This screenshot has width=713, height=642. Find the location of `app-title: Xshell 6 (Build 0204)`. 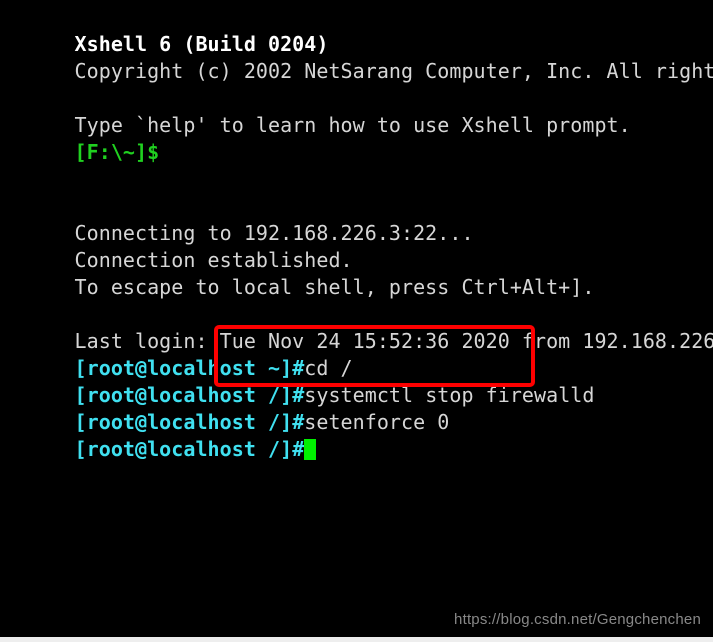

app-title: Xshell 6 (Build 0204) is located at coordinates (201, 44).